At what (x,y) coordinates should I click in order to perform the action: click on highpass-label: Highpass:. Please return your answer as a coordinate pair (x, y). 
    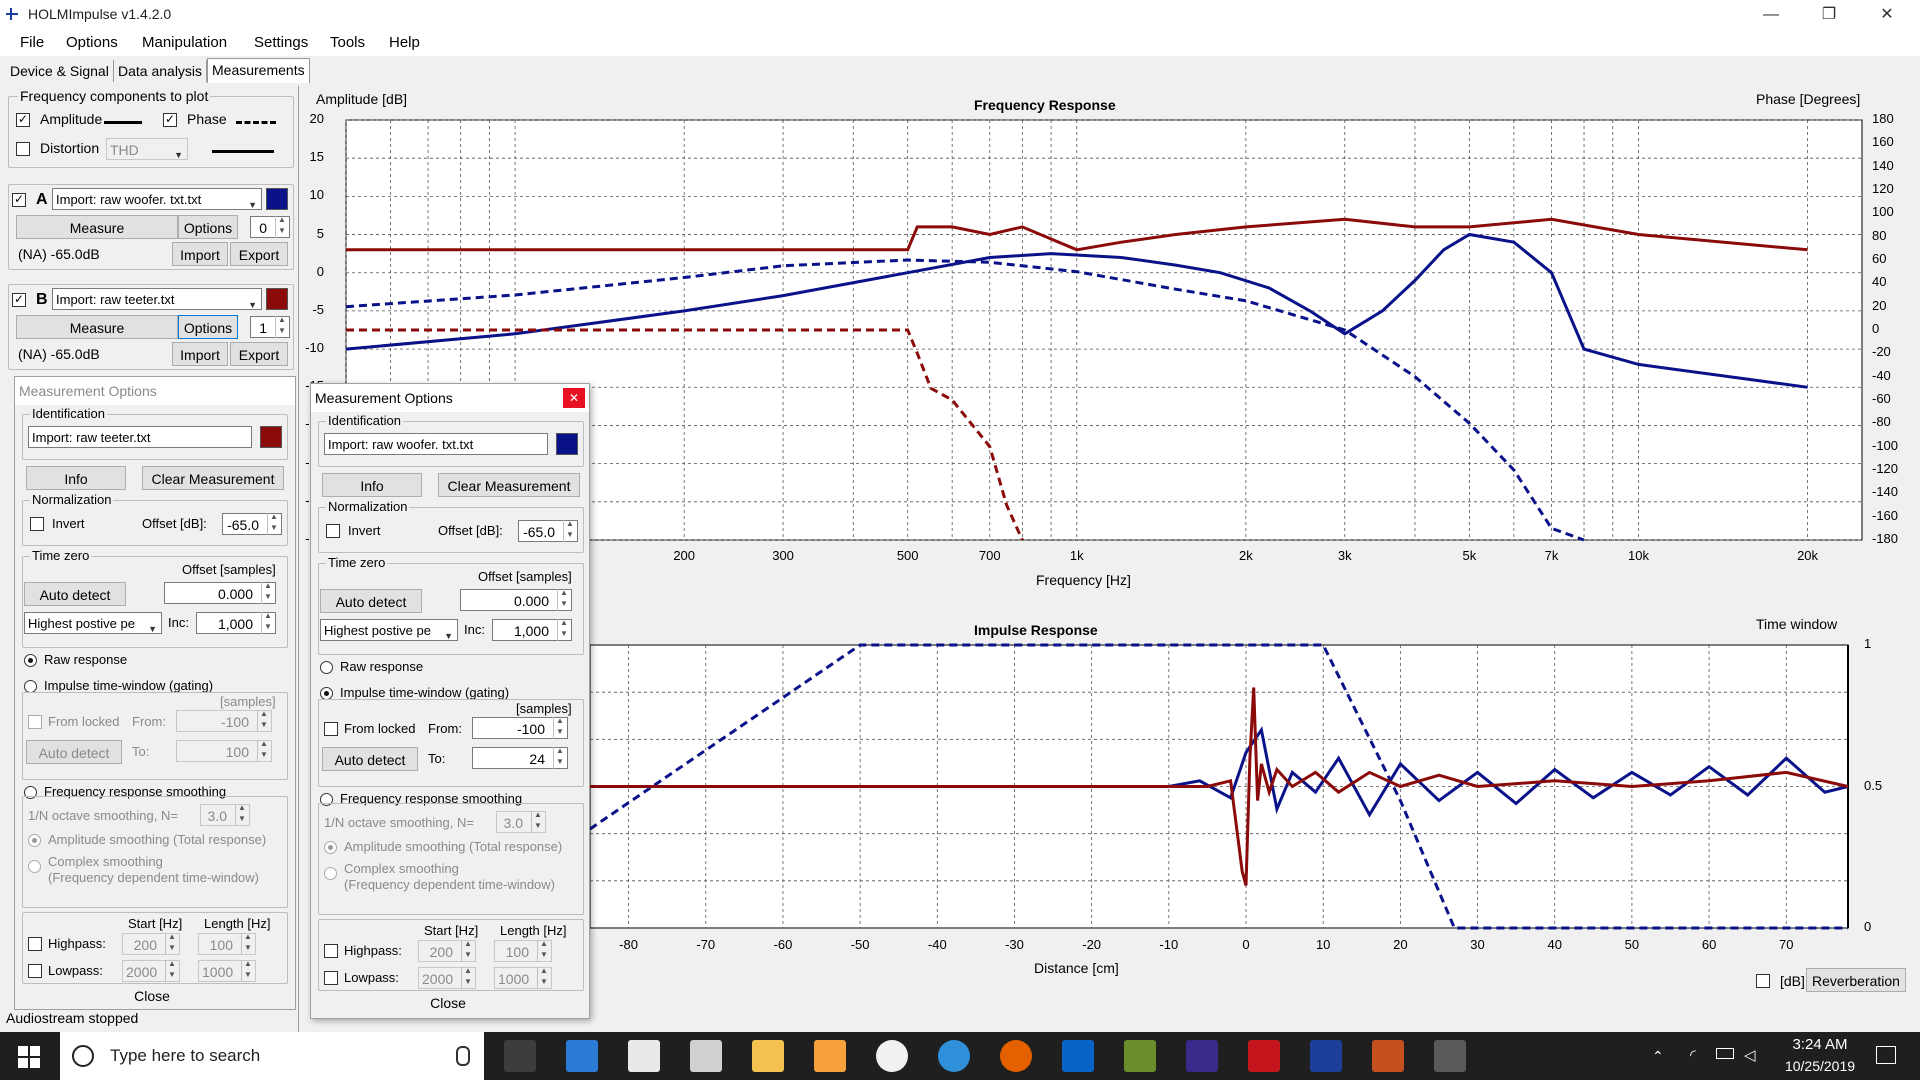
    Looking at the image, I should click on (373, 950).